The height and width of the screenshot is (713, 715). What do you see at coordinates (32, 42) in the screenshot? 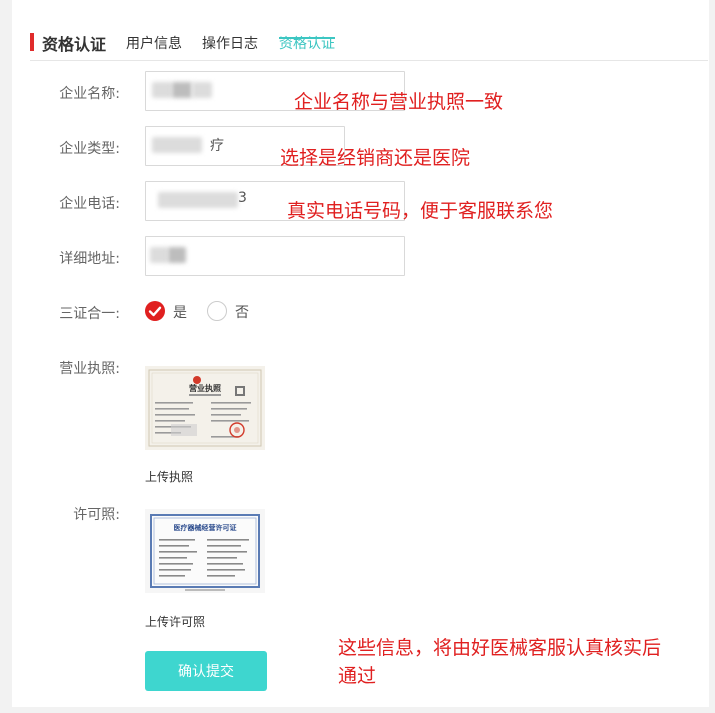
I see `header-accent-bar` at bounding box center [32, 42].